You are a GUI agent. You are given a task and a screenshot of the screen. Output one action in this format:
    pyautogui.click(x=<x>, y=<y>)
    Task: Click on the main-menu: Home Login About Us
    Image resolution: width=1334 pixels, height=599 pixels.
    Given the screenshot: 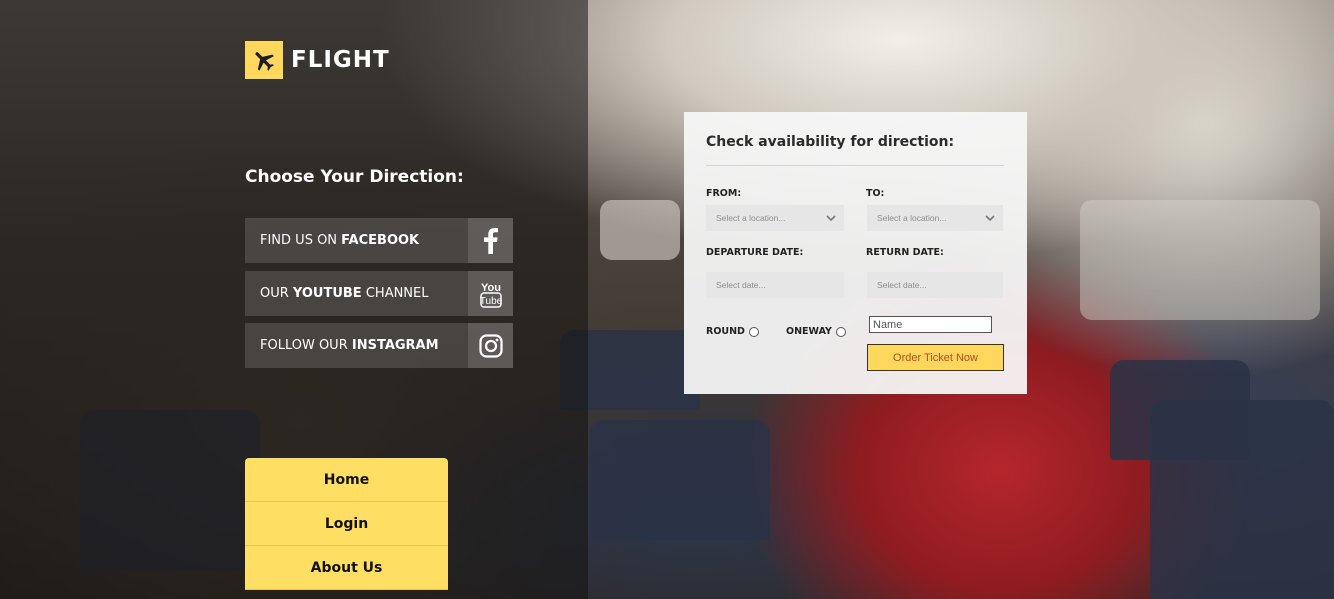 What is the action you would take?
    pyautogui.click(x=346, y=524)
    